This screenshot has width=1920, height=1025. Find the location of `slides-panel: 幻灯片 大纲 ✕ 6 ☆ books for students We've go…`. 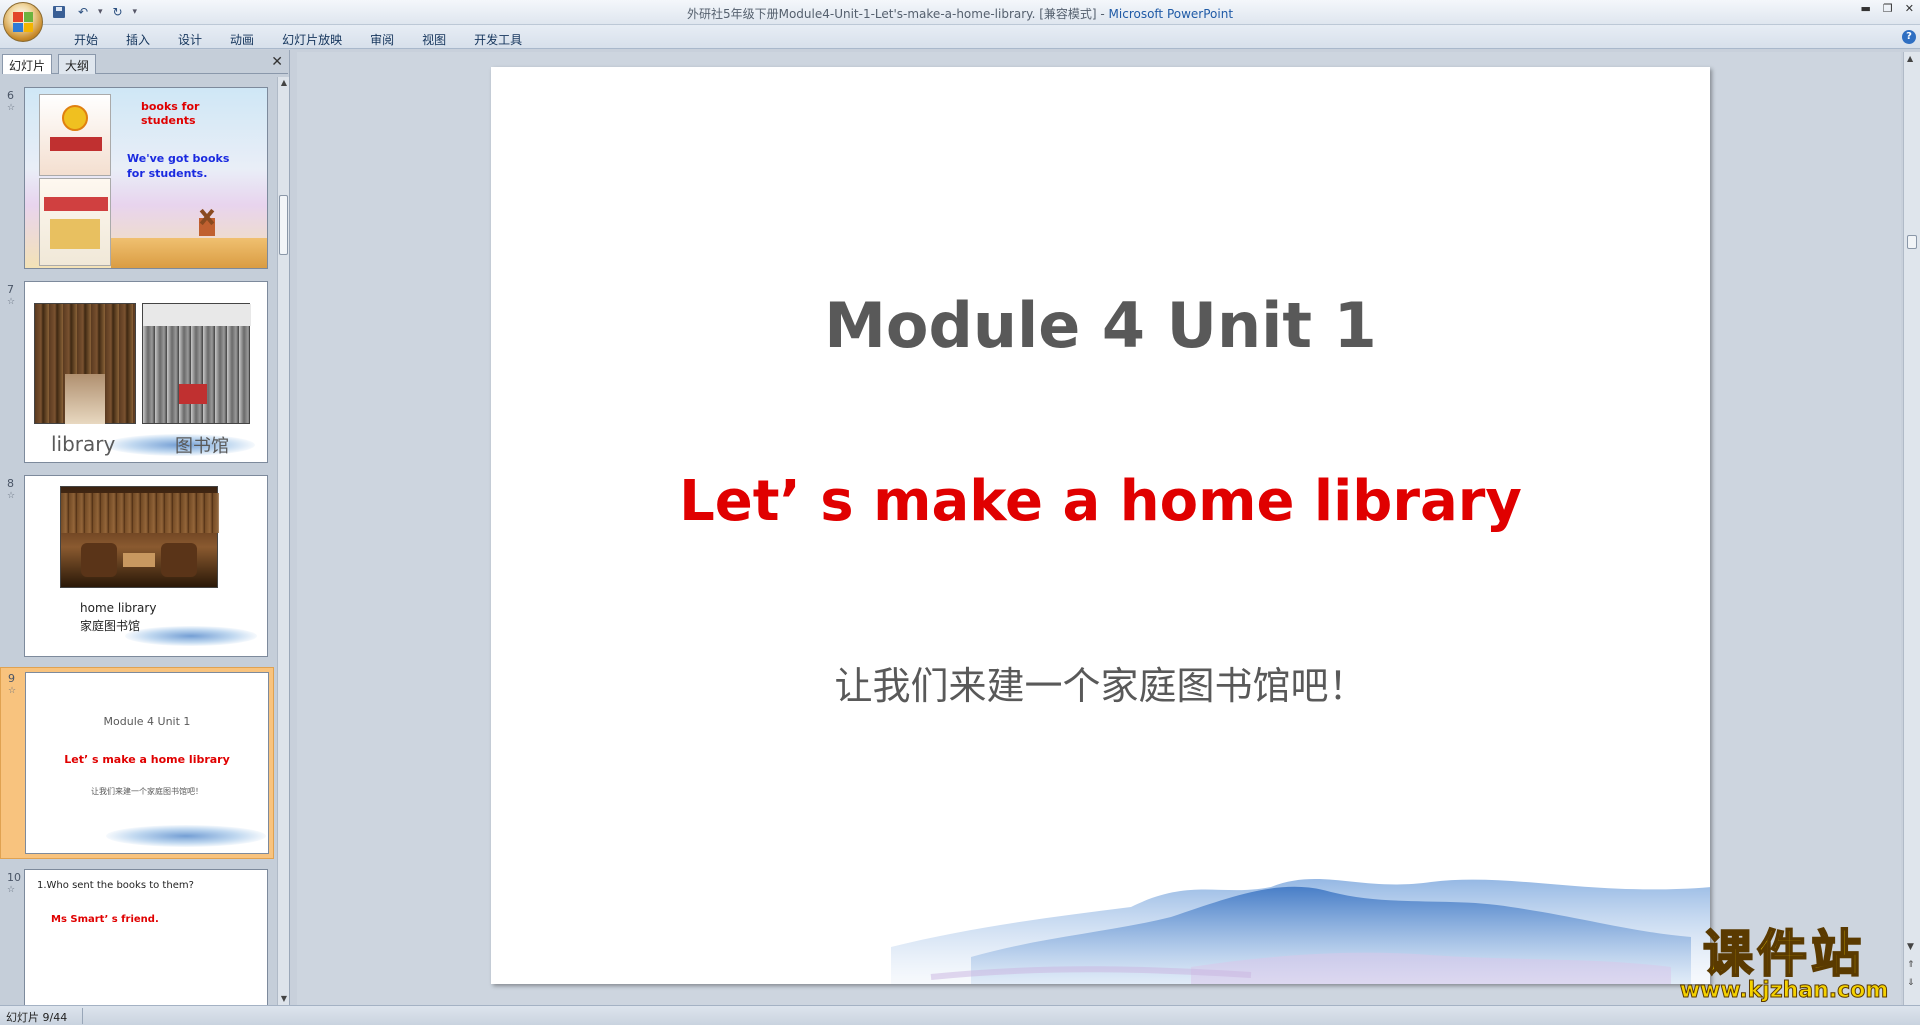

slides-panel: 幻灯片 大纲 ✕ 6 ☆ books for students We've go… is located at coordinates (145, 527).